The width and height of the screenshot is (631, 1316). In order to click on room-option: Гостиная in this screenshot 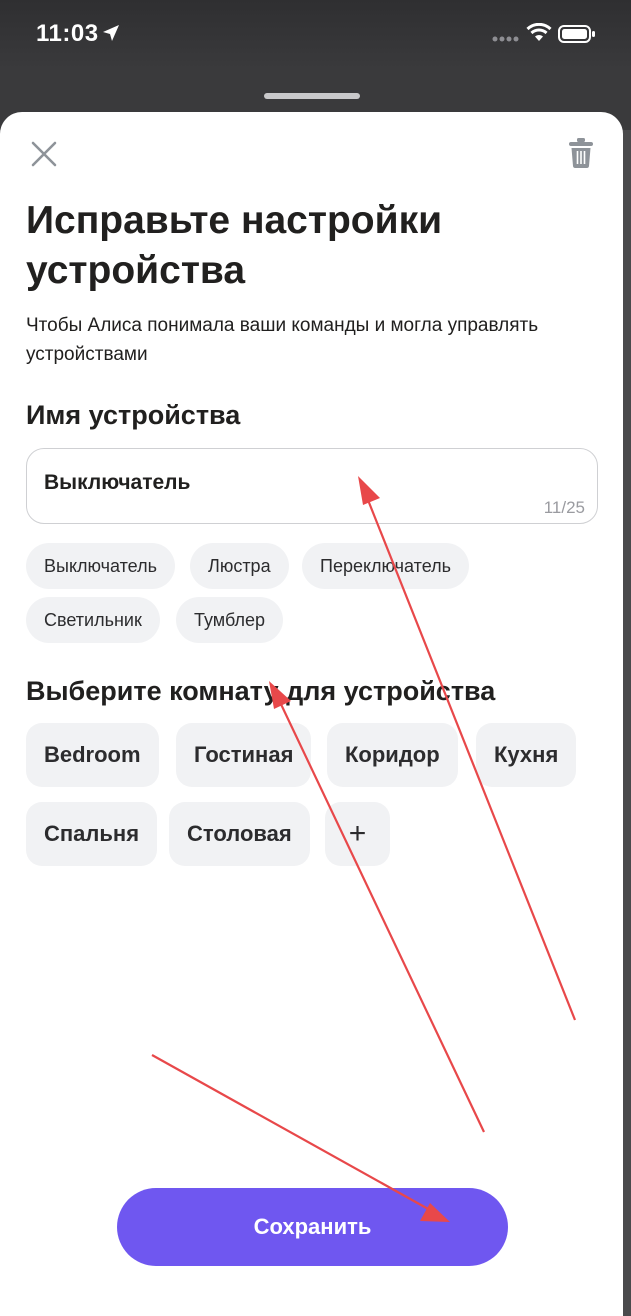, I will do `click(244, 755)`.